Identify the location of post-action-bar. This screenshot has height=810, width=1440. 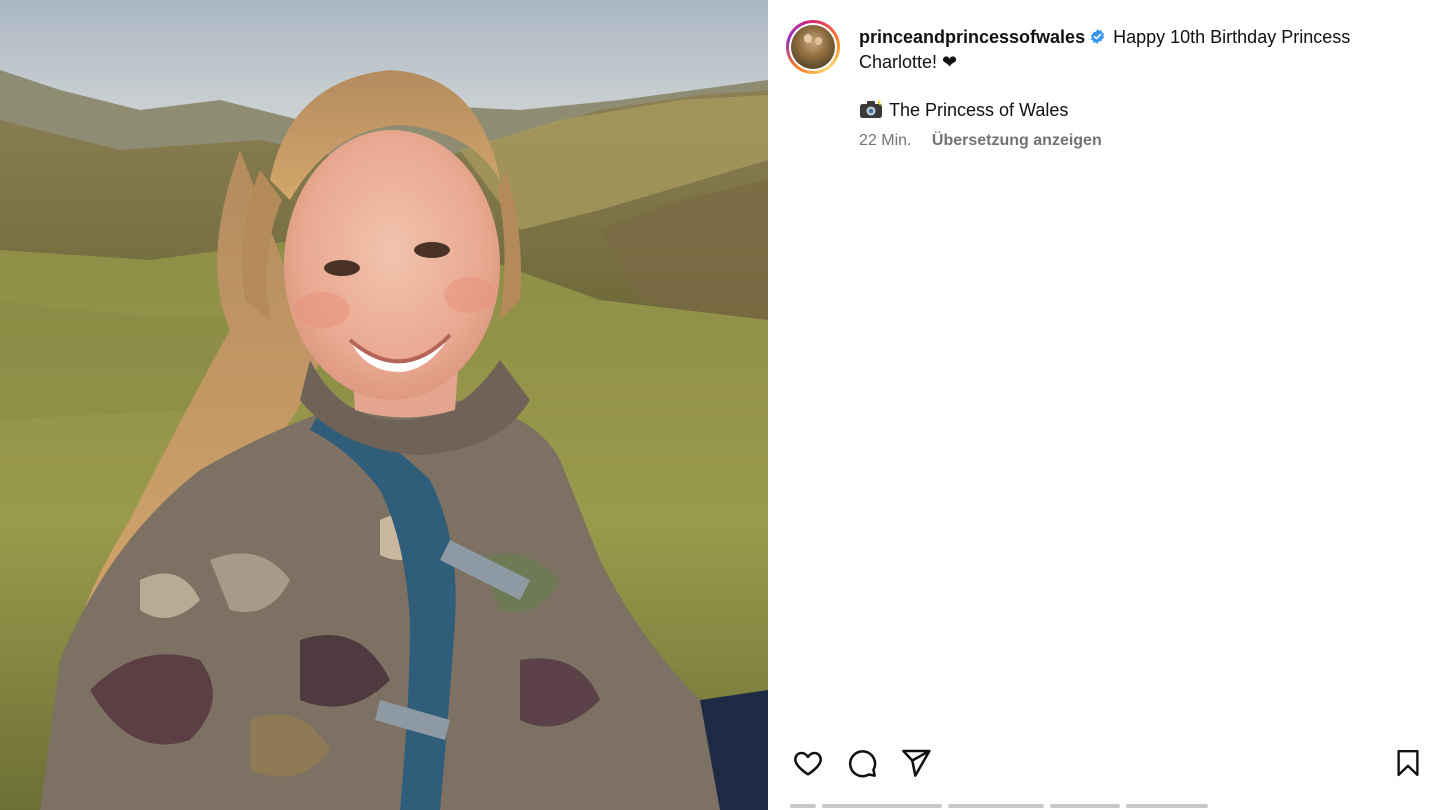
(862, 763).